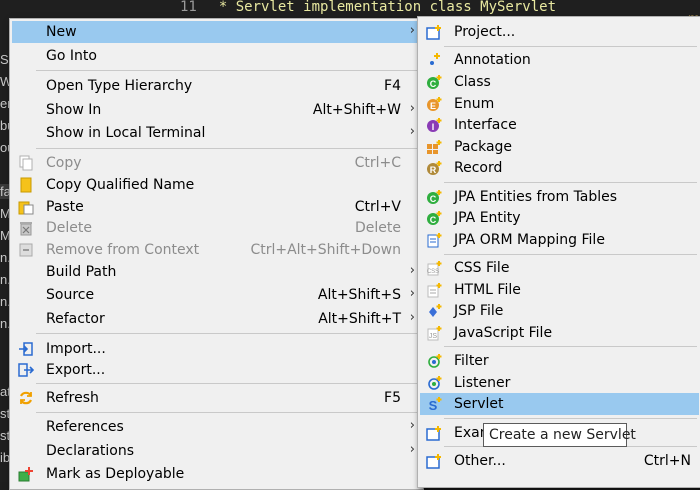 The image size is (700, 490). I want to click on project-icon, so click(434, 32).